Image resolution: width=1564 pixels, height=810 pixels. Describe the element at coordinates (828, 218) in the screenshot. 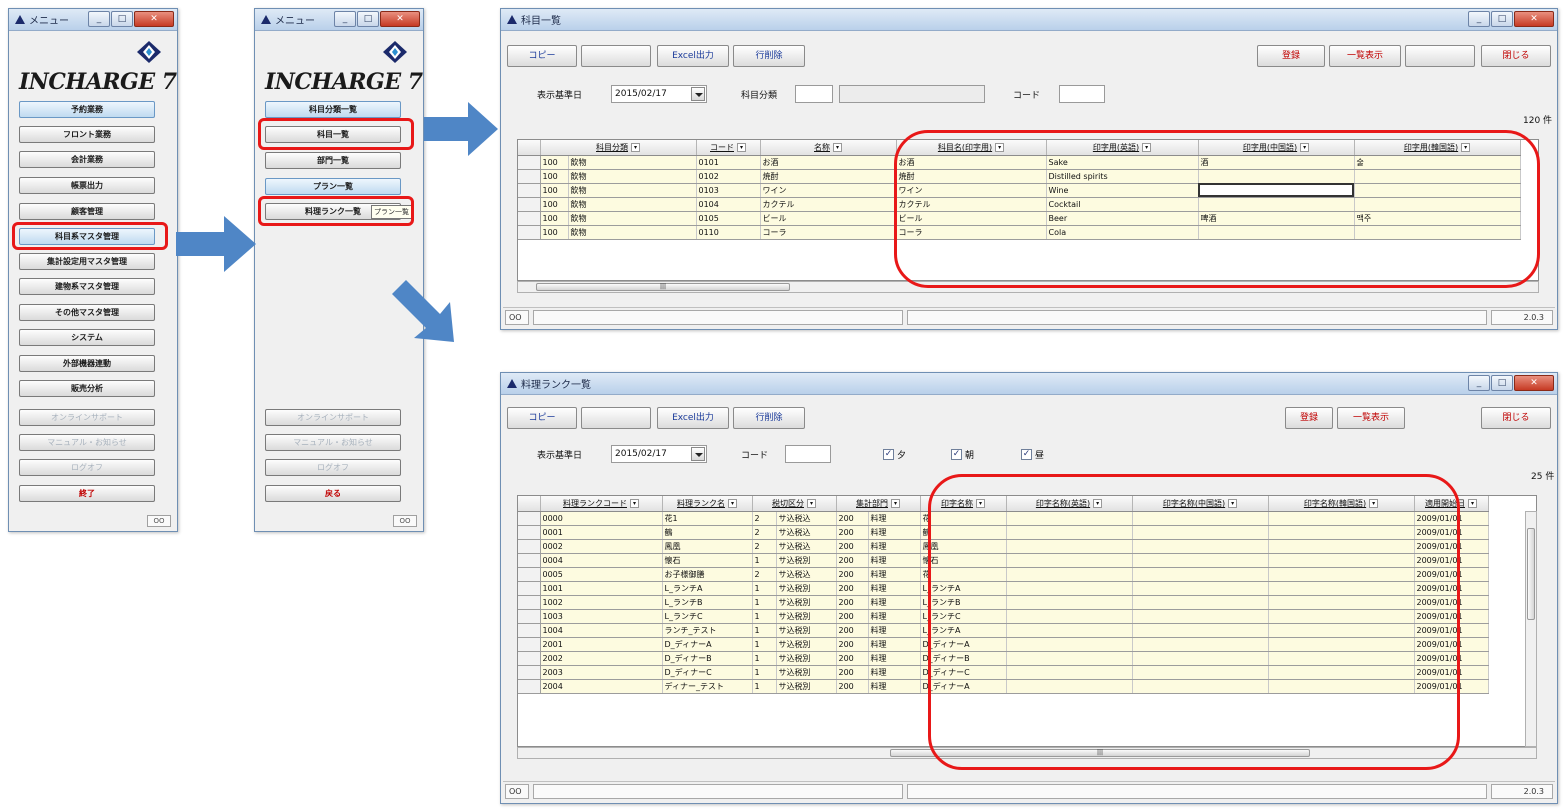

I see `table-cell: ビール` at that location.